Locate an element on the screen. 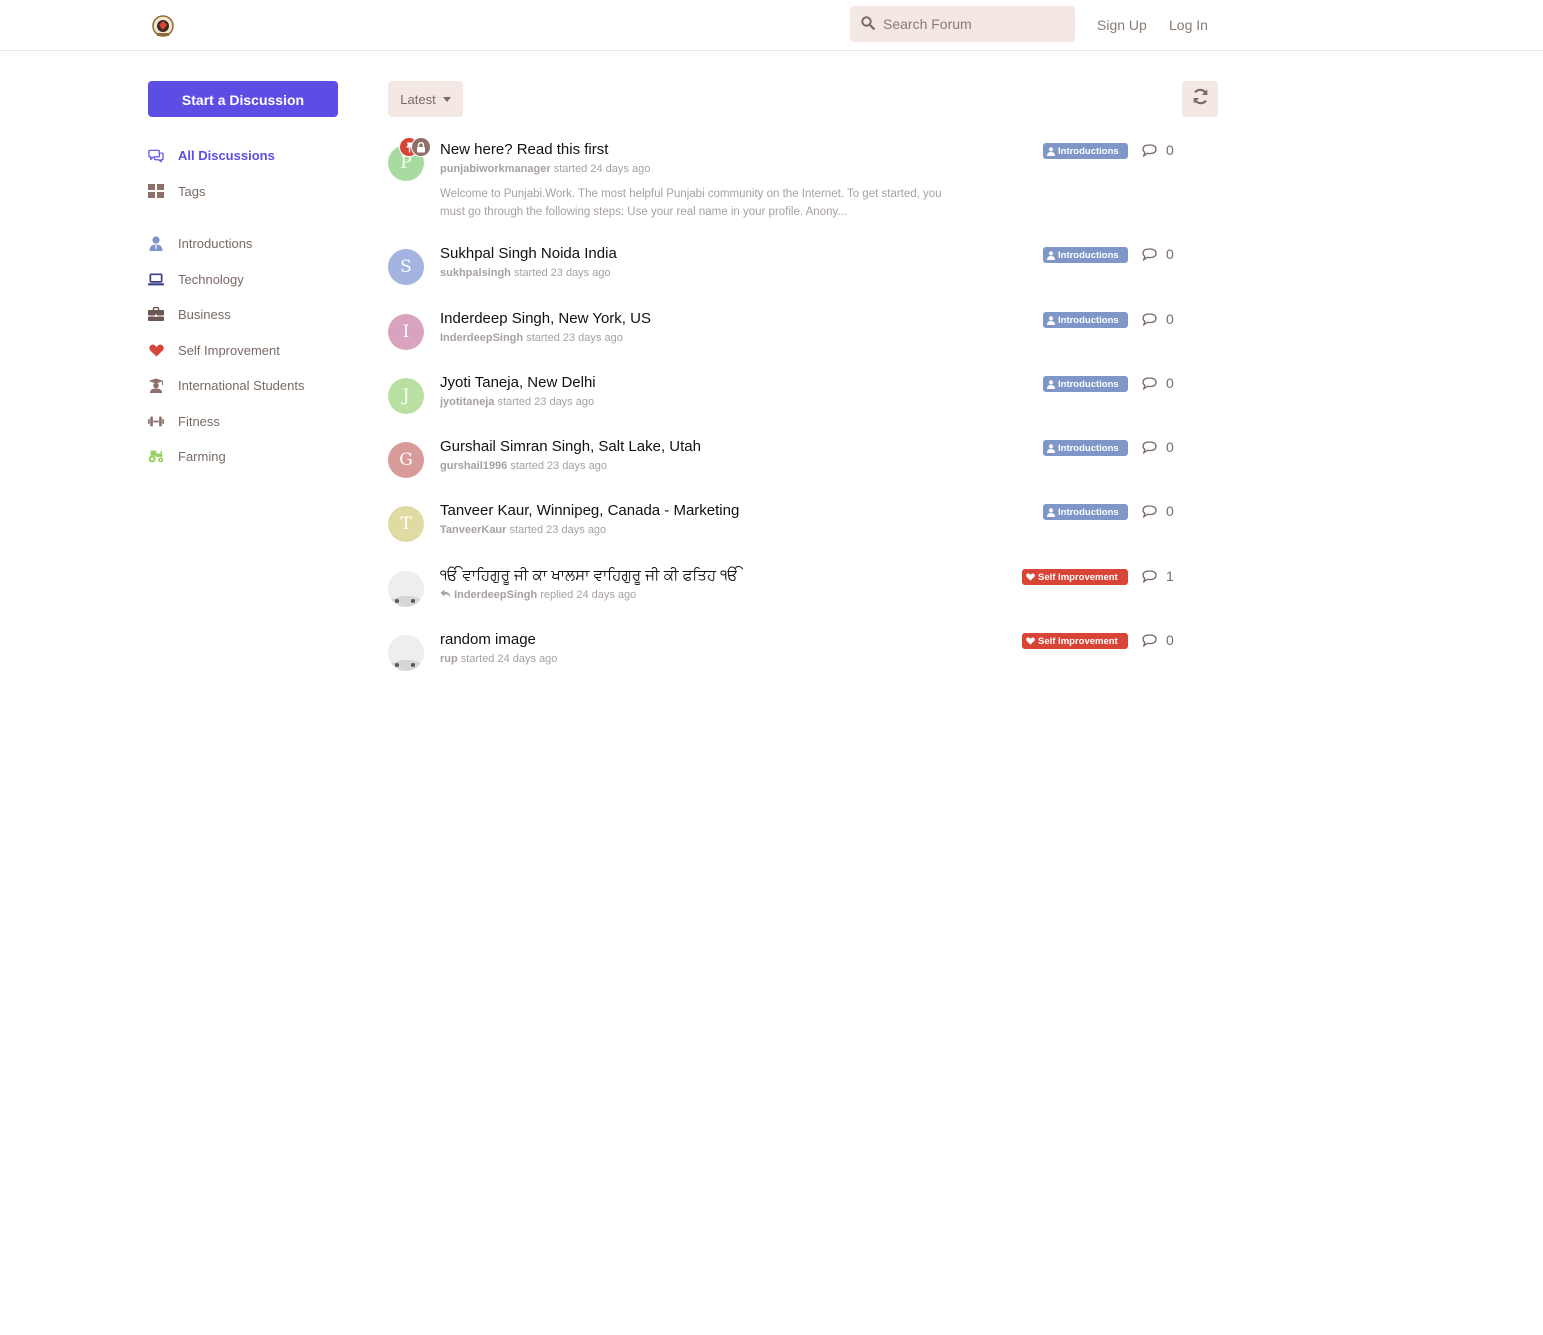 The width and height of the screenshot is (1543, 1335). nav-tag-farming: Farming is located at coordinates (187, 456).